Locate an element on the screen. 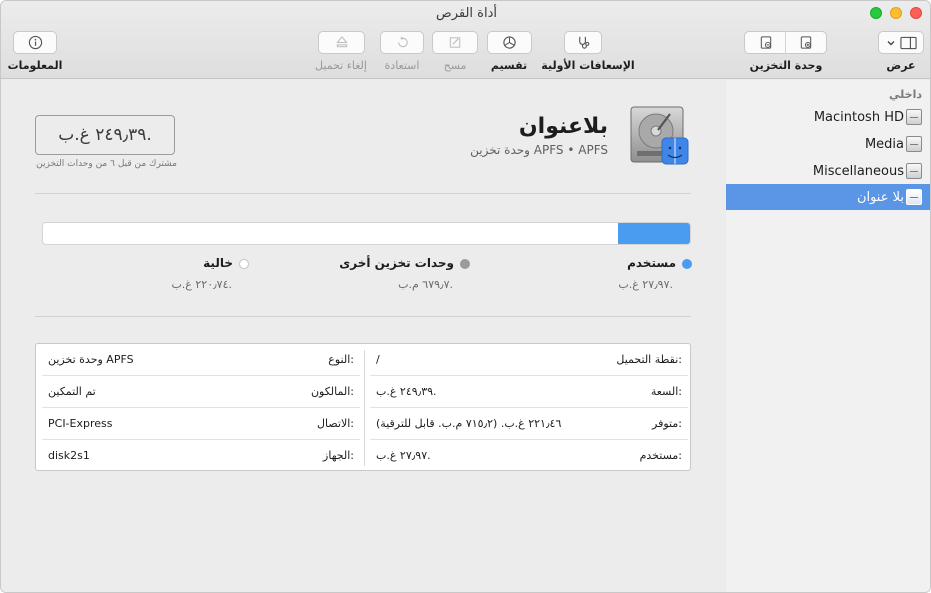 This screenshot has height=593, width=931. chevron-down-icon is located at coordinates (890, 42).